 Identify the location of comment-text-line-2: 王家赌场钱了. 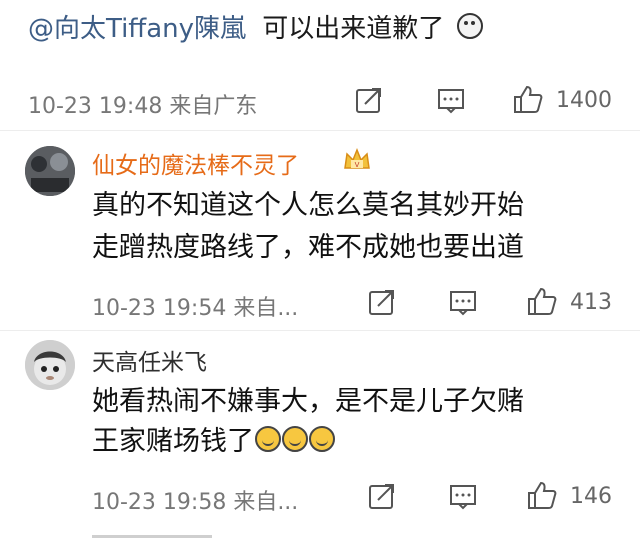
(213, 442).